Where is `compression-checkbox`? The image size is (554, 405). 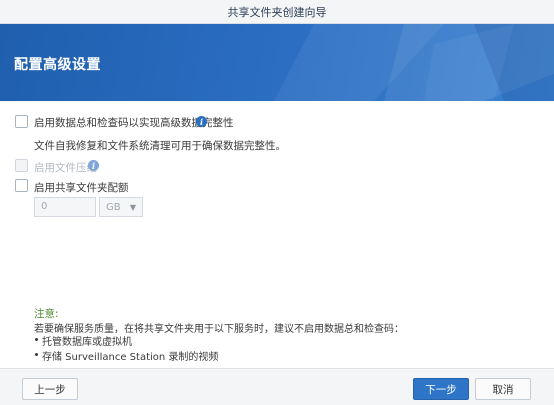
compression-checkbox is located at coordinates (21, 165).